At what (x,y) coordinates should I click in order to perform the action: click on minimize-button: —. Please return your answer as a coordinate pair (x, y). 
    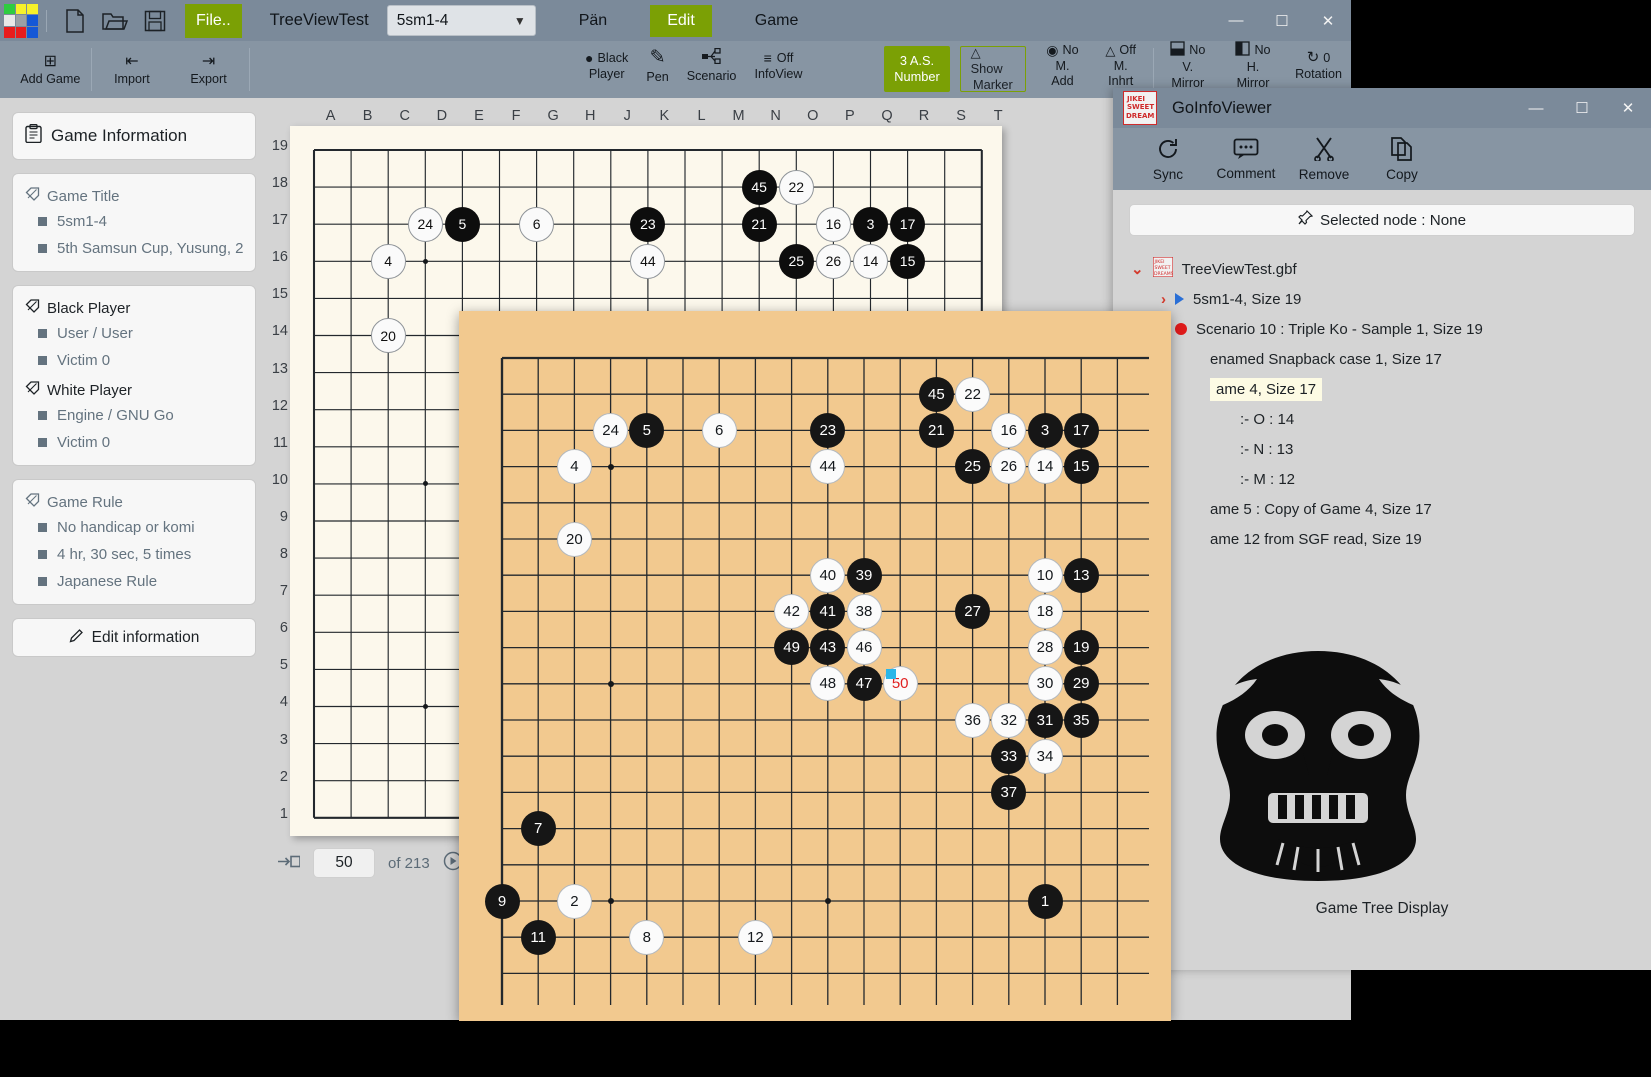
    Looking at the image, I should click on (1236, 20).